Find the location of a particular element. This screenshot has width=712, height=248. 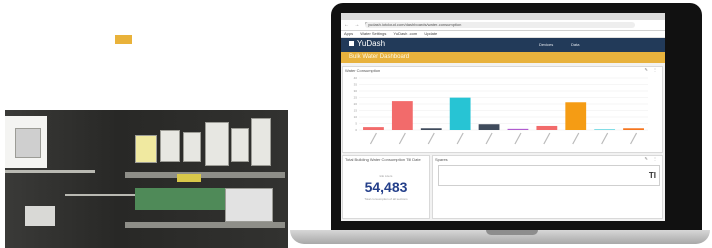

bar-chart: 40 35 30 25 20 15 10 5 0 is located at coordinates (501, 110).